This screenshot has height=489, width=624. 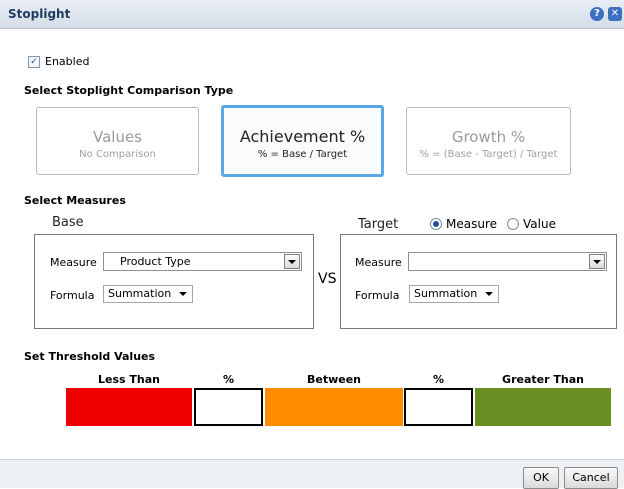 What do you see at coordinates (129, 379) in the screenshot?
I see `threshold-header-less-than: Less Than` at bounding box center [129, 379].